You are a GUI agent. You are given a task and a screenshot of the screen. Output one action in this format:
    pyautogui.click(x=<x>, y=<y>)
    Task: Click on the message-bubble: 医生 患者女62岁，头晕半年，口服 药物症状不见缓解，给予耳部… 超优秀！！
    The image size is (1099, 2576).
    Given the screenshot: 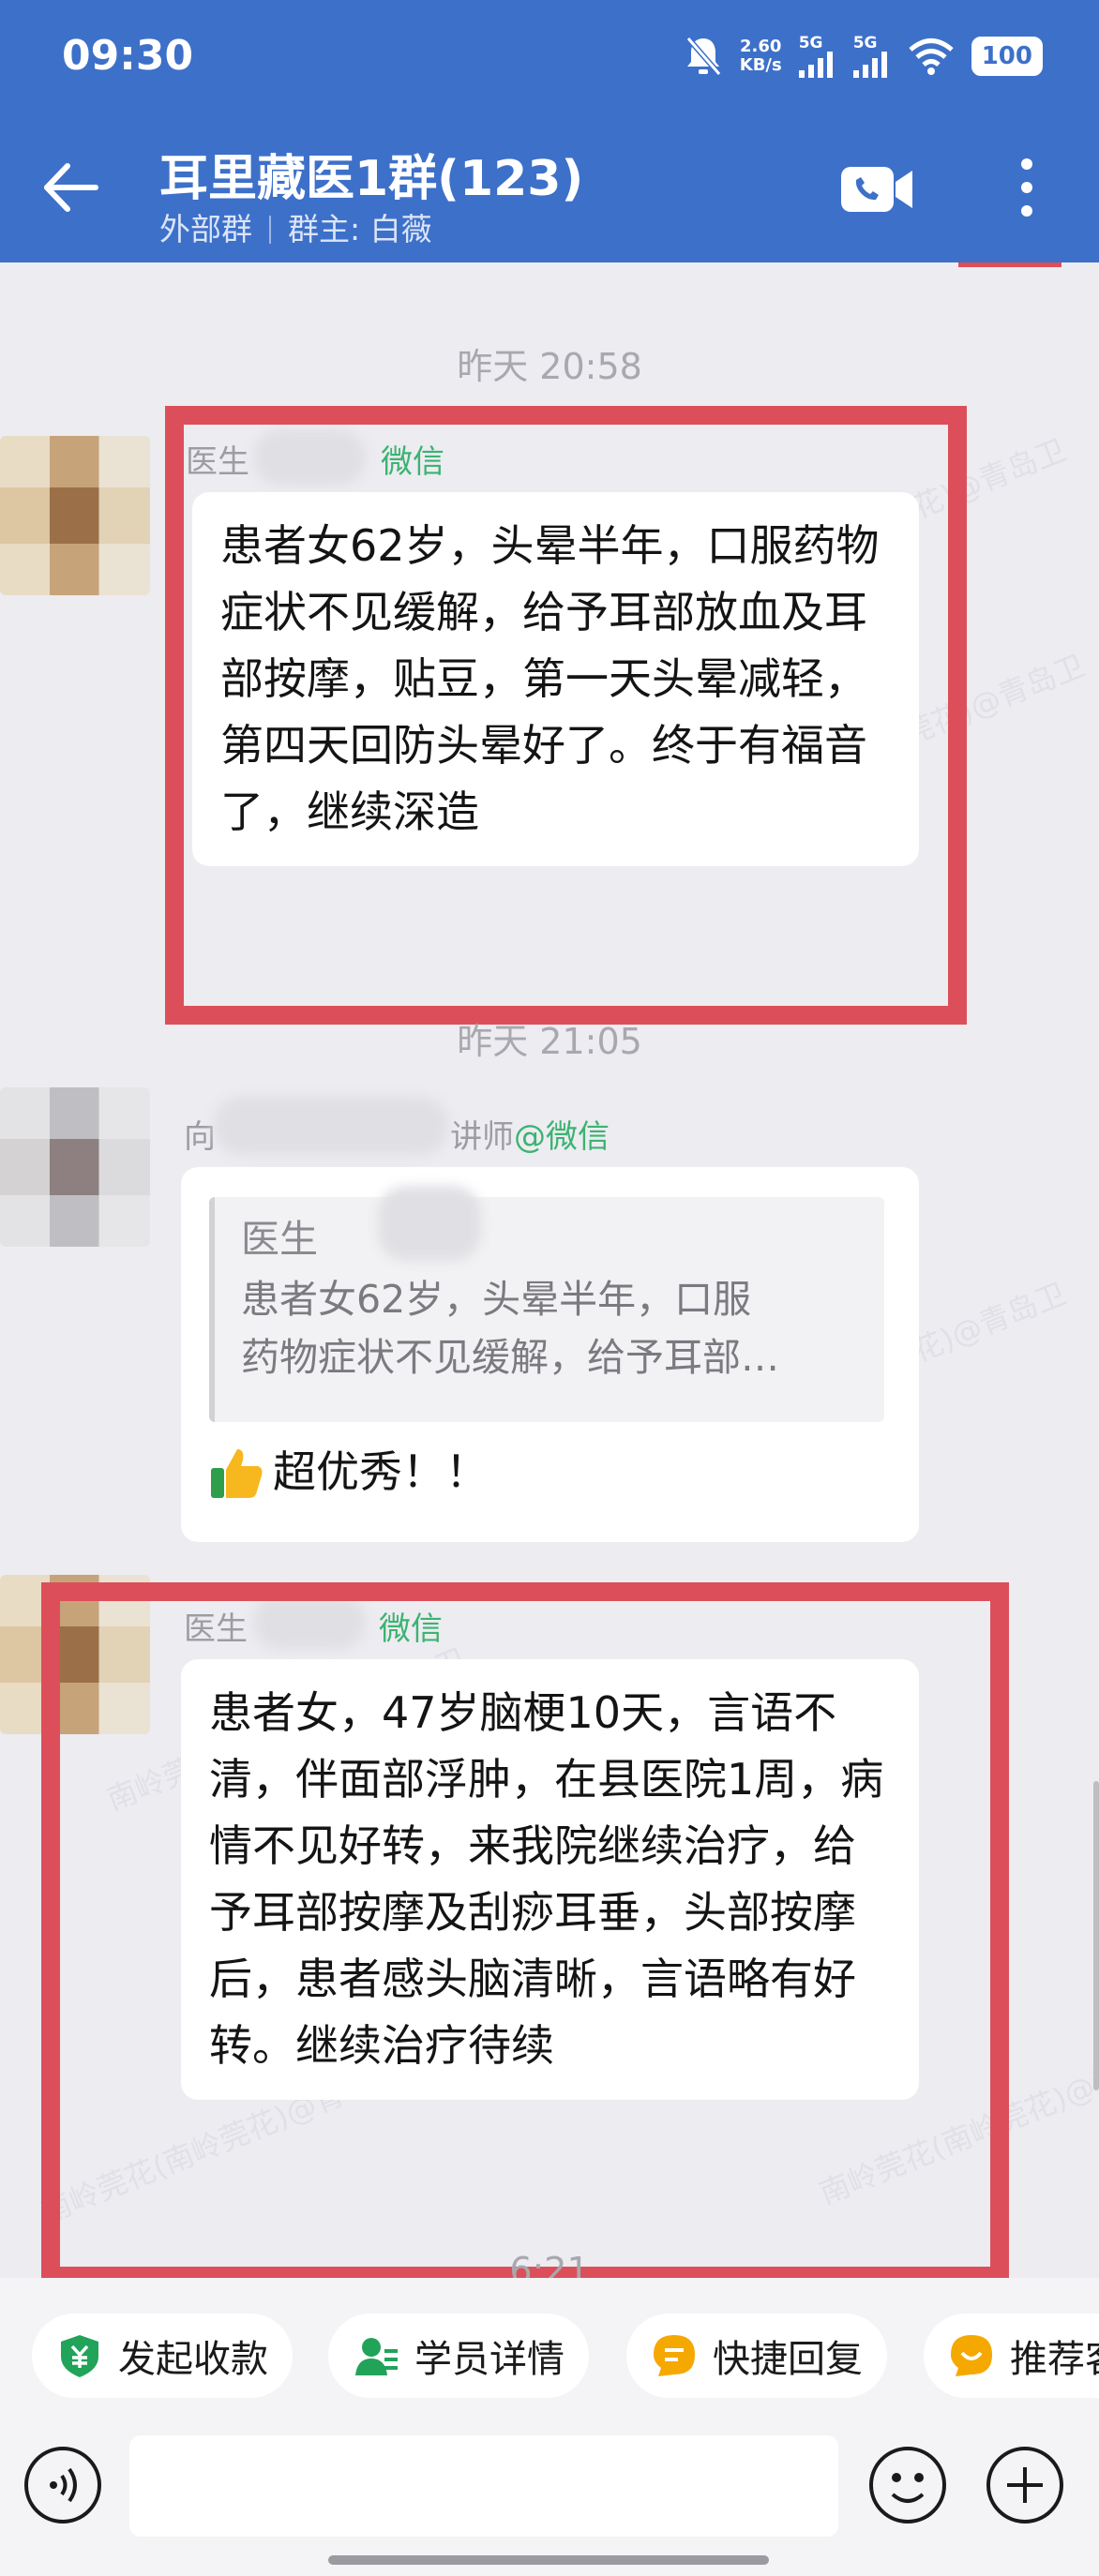 What is the action you would take?
    pyautogui.click(x=550, y=1355)
    